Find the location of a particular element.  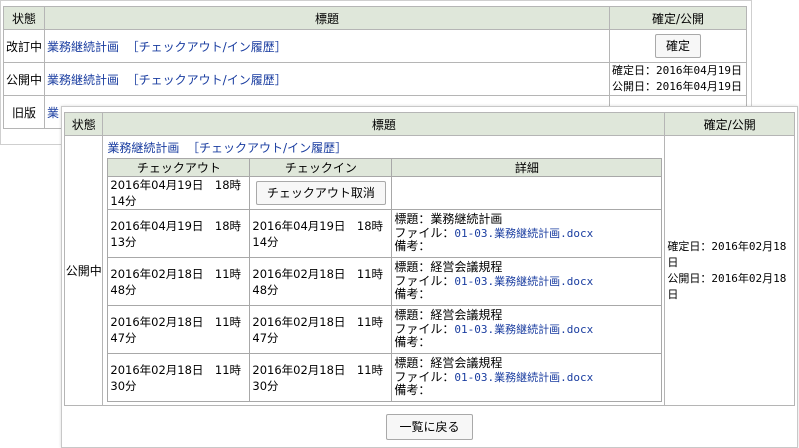

detail-cell is located at coordinates (527, 193).